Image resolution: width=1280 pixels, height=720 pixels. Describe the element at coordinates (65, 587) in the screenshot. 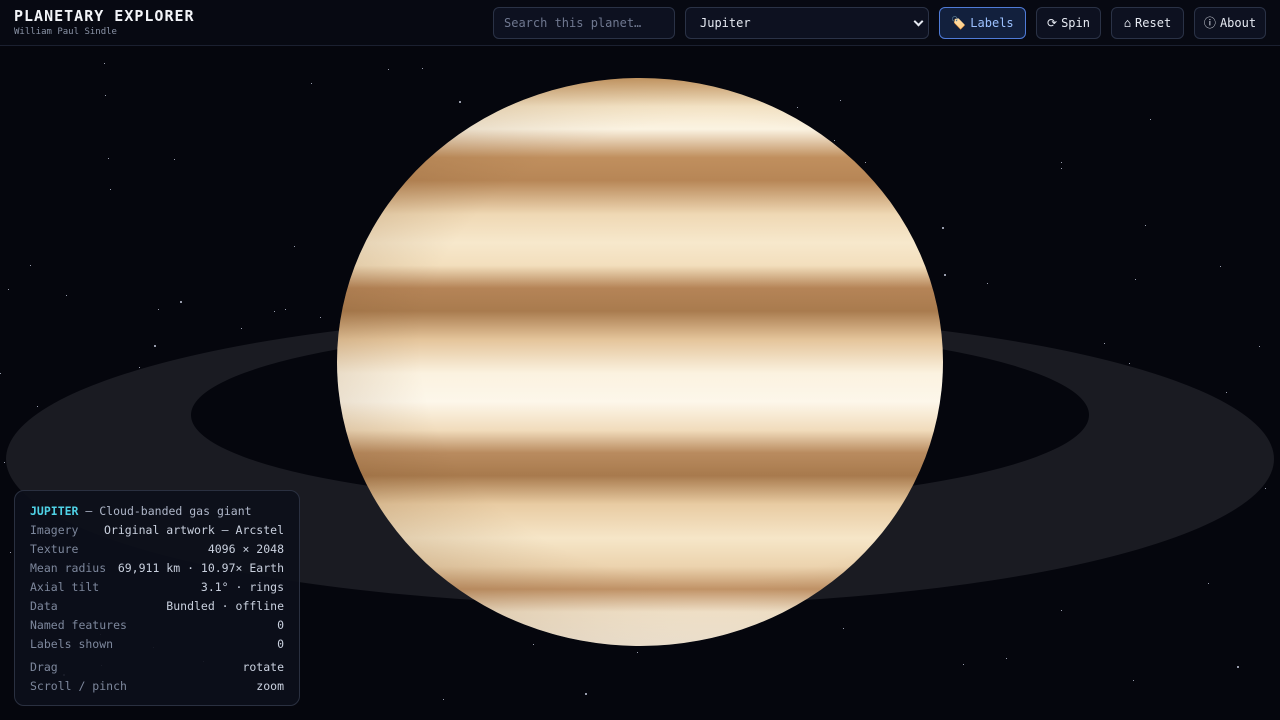

I see `info-key: Axial tilt` at that location.